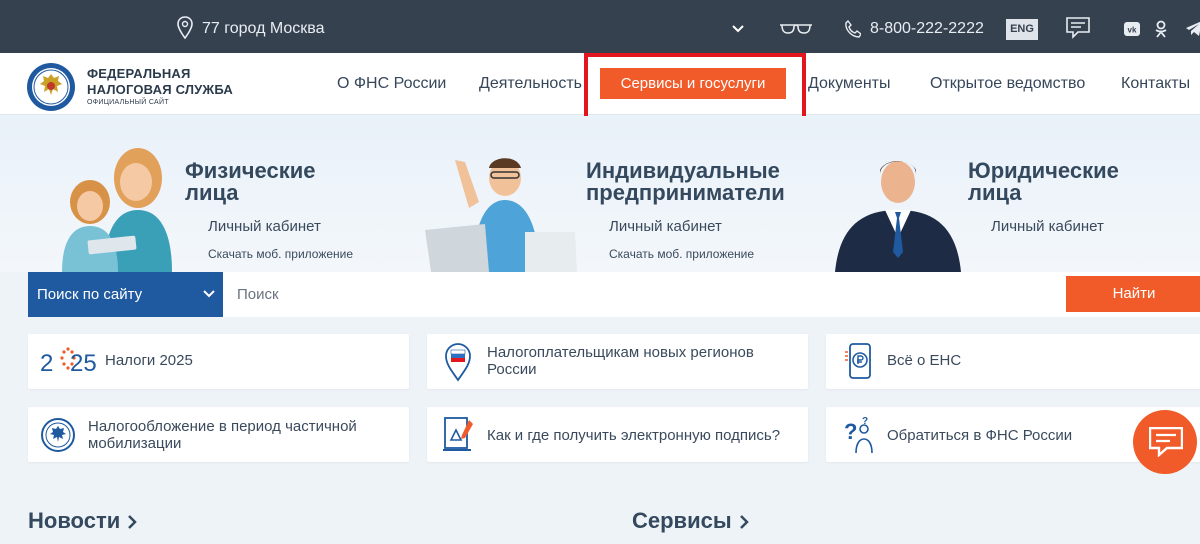 This screenshot has width=1200, height=544. What do you see at coordinates (117, 210) in the screenshot?
I see `individuals-illustration` at bounding box center [117, 210].